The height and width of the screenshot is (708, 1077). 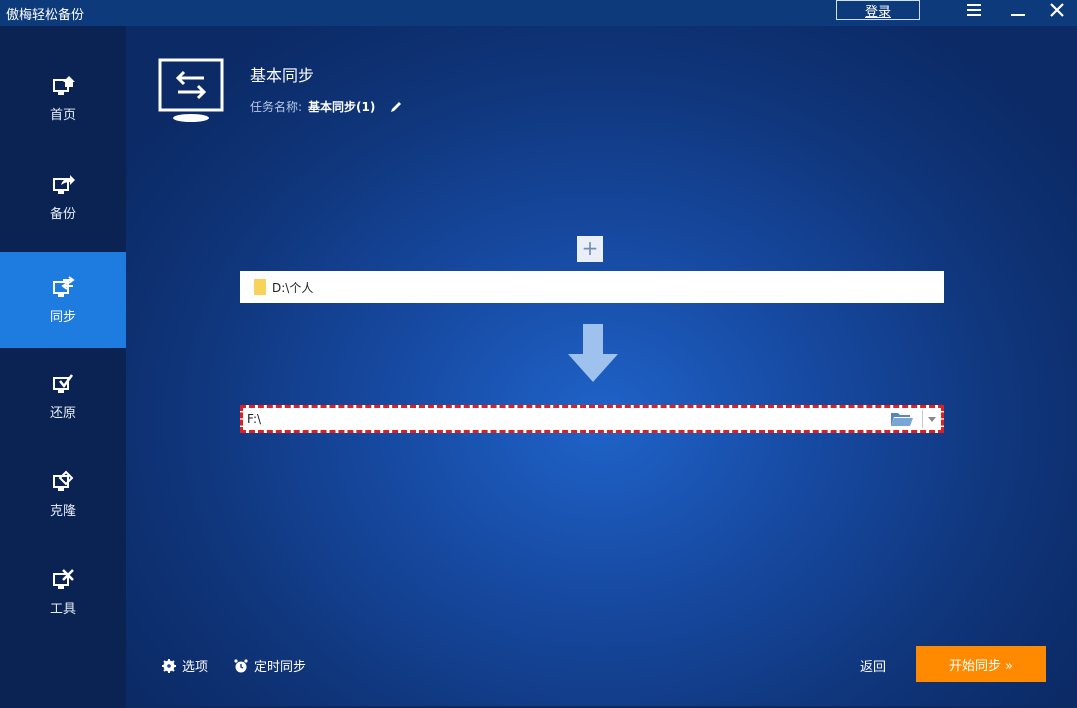 What do you see at coordinates (169, 665) in the screenshot?
I see `gear-icon` at bounding box center [169, 665].